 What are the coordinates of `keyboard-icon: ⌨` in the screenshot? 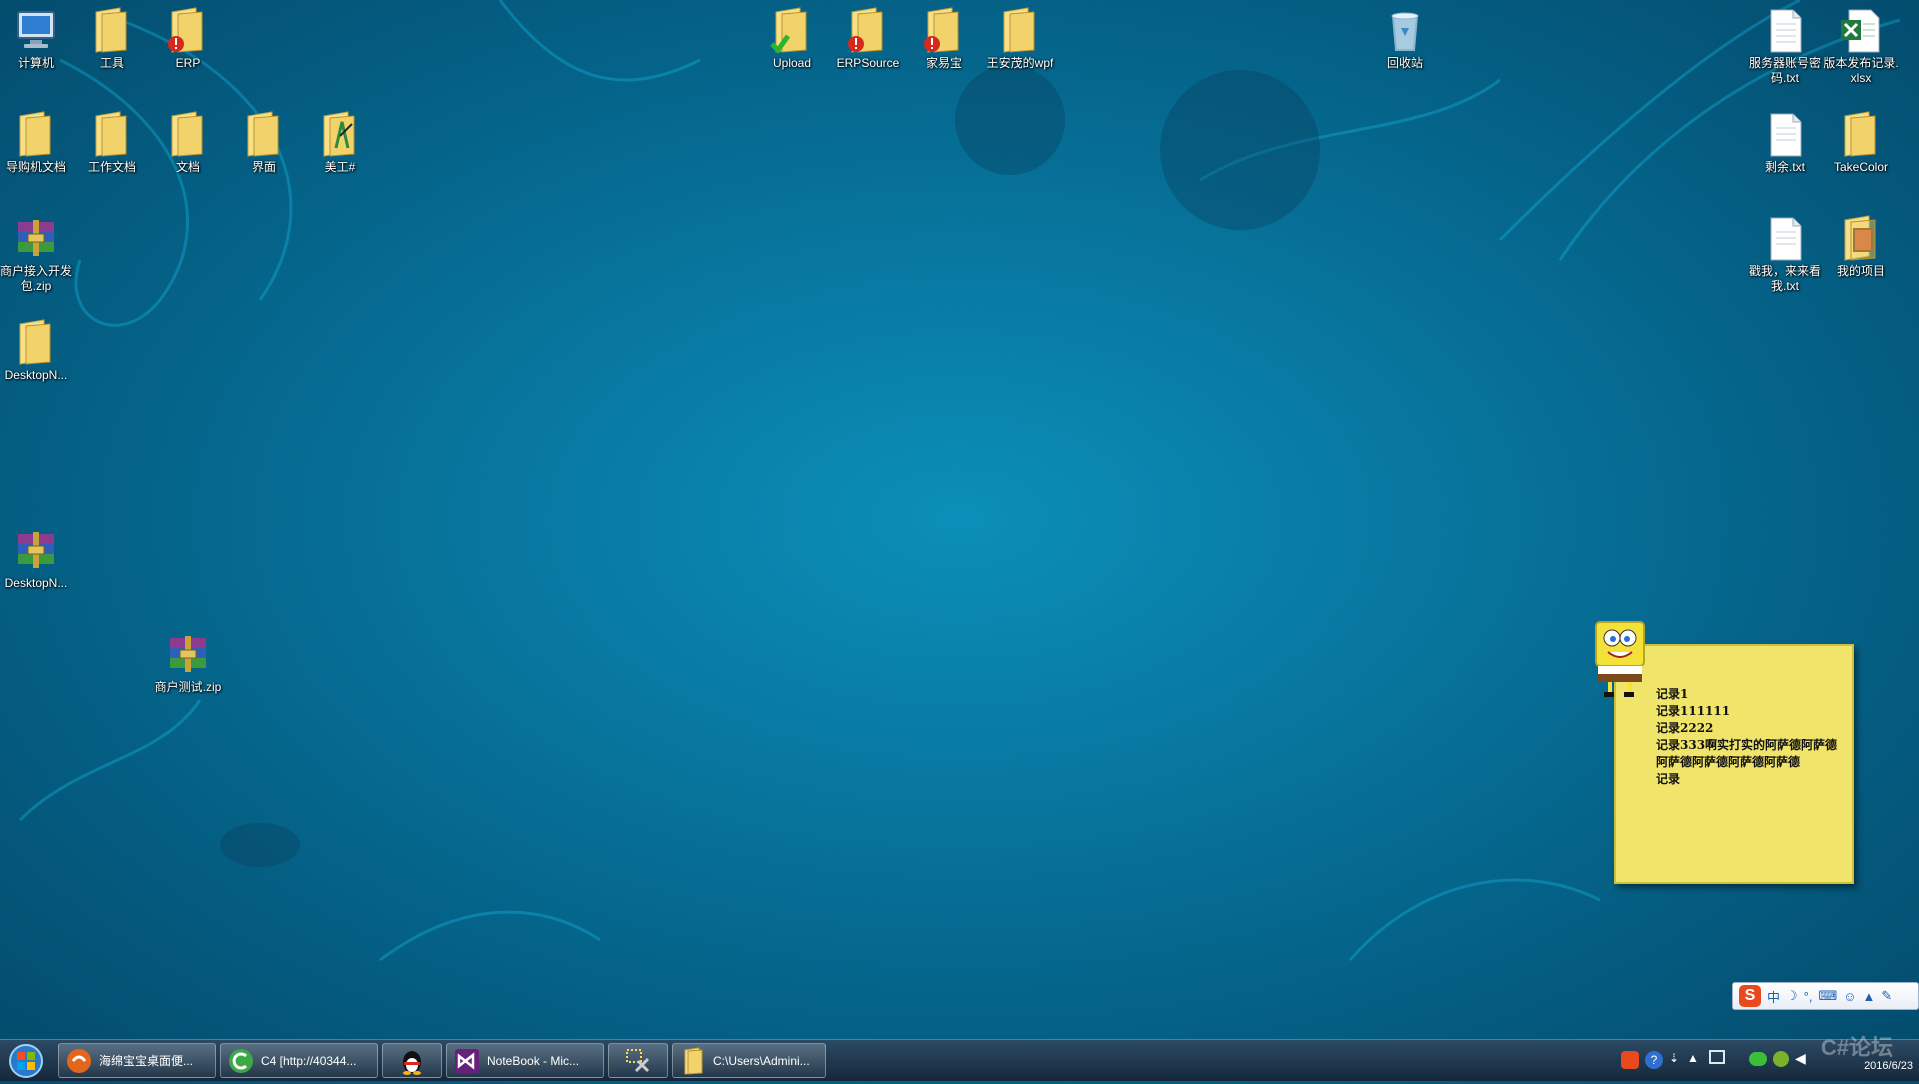 It's located at (1827, 996).